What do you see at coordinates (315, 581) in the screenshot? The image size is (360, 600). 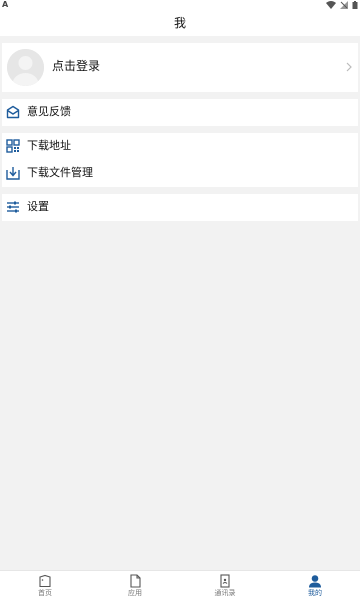 I see `user-icon` at bounding box center [315, 581].